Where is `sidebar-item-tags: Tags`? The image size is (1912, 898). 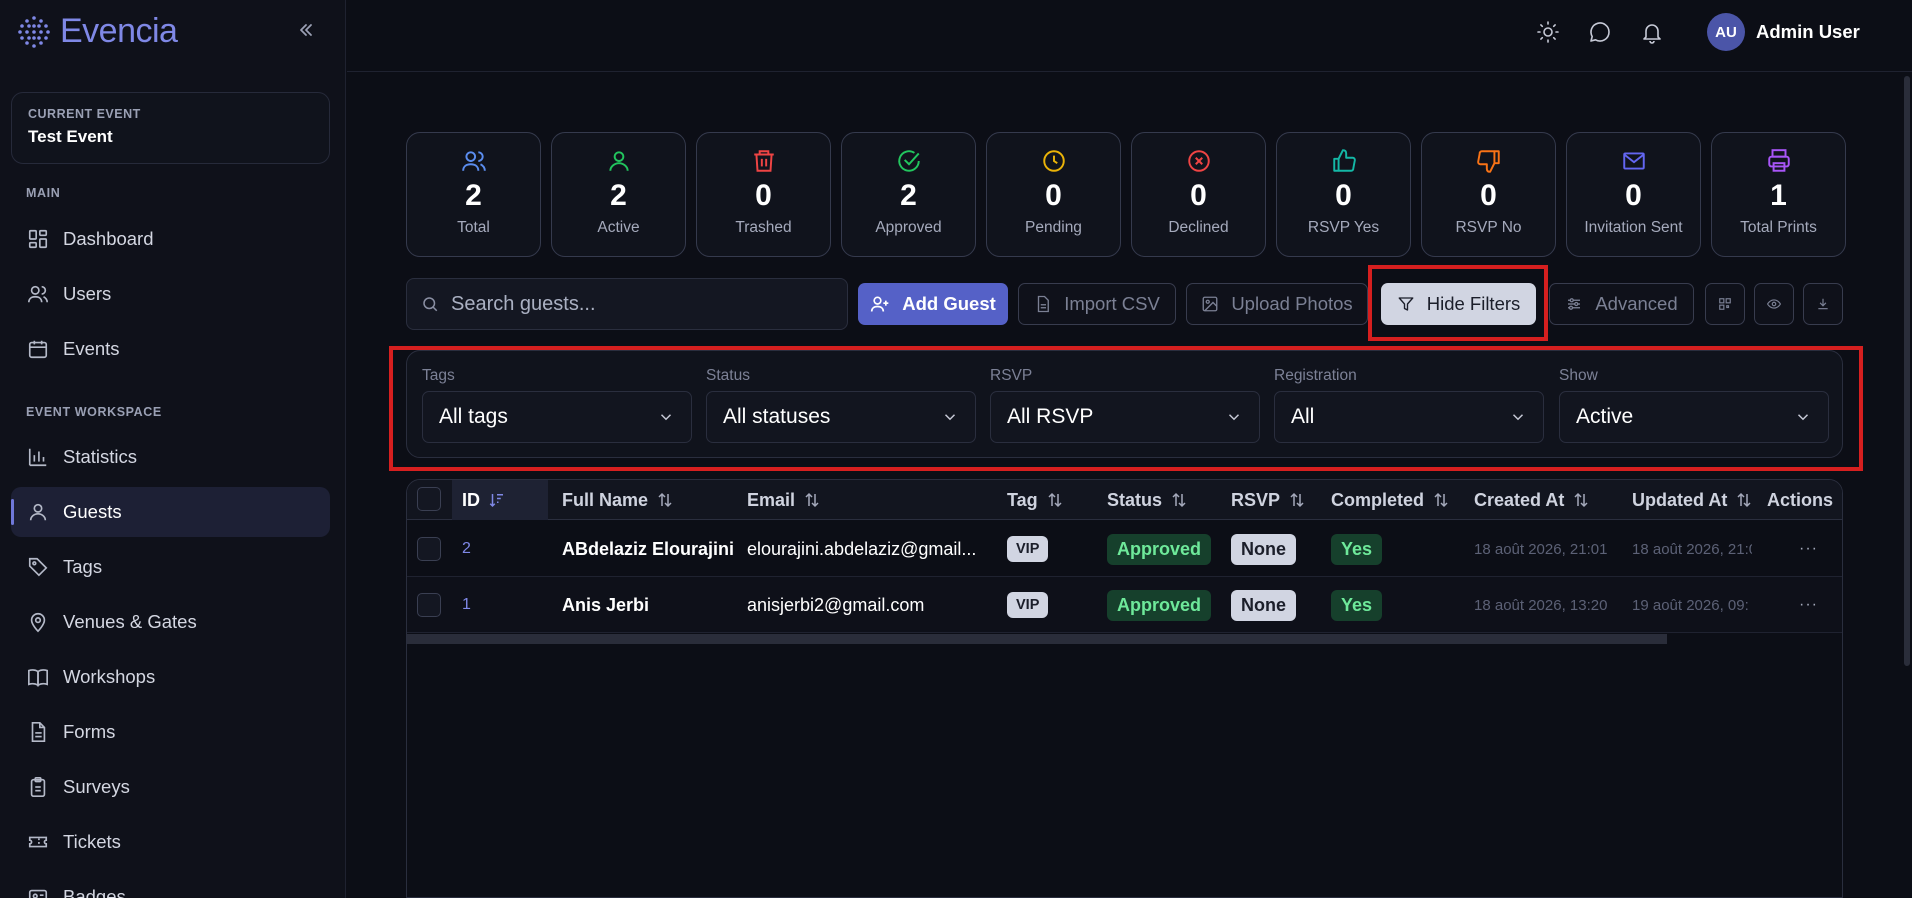
sidebar-item-tags: Tags is located at coordinates (170, 567).